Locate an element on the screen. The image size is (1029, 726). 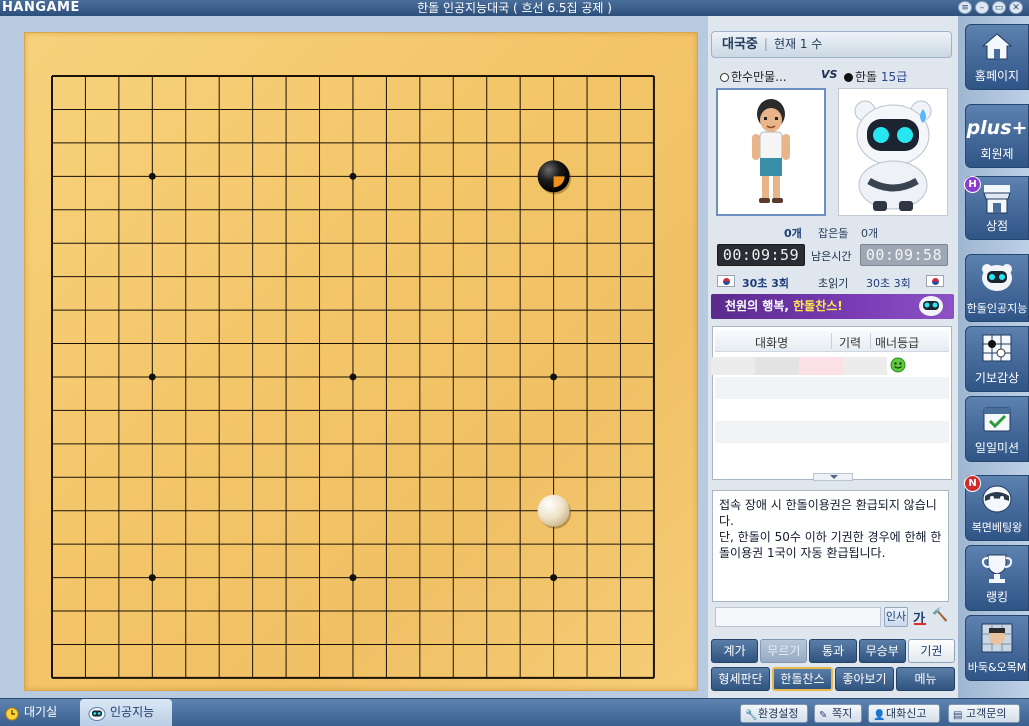
maximize-button: ▭ is located at coordinates (999, 7).